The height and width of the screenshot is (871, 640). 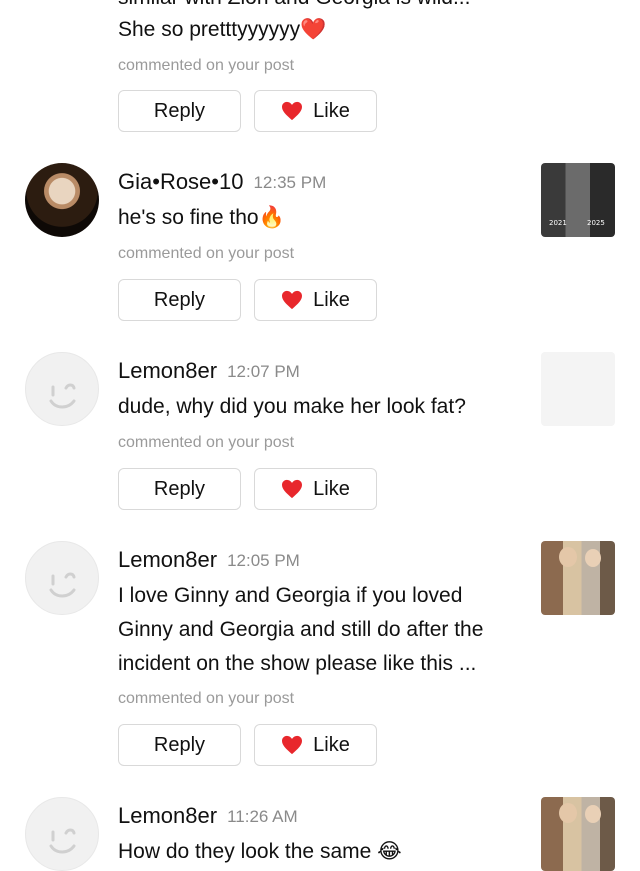 I want to click on comment-text: dude, why did you make her look fat?, so click(x=292, y=406).